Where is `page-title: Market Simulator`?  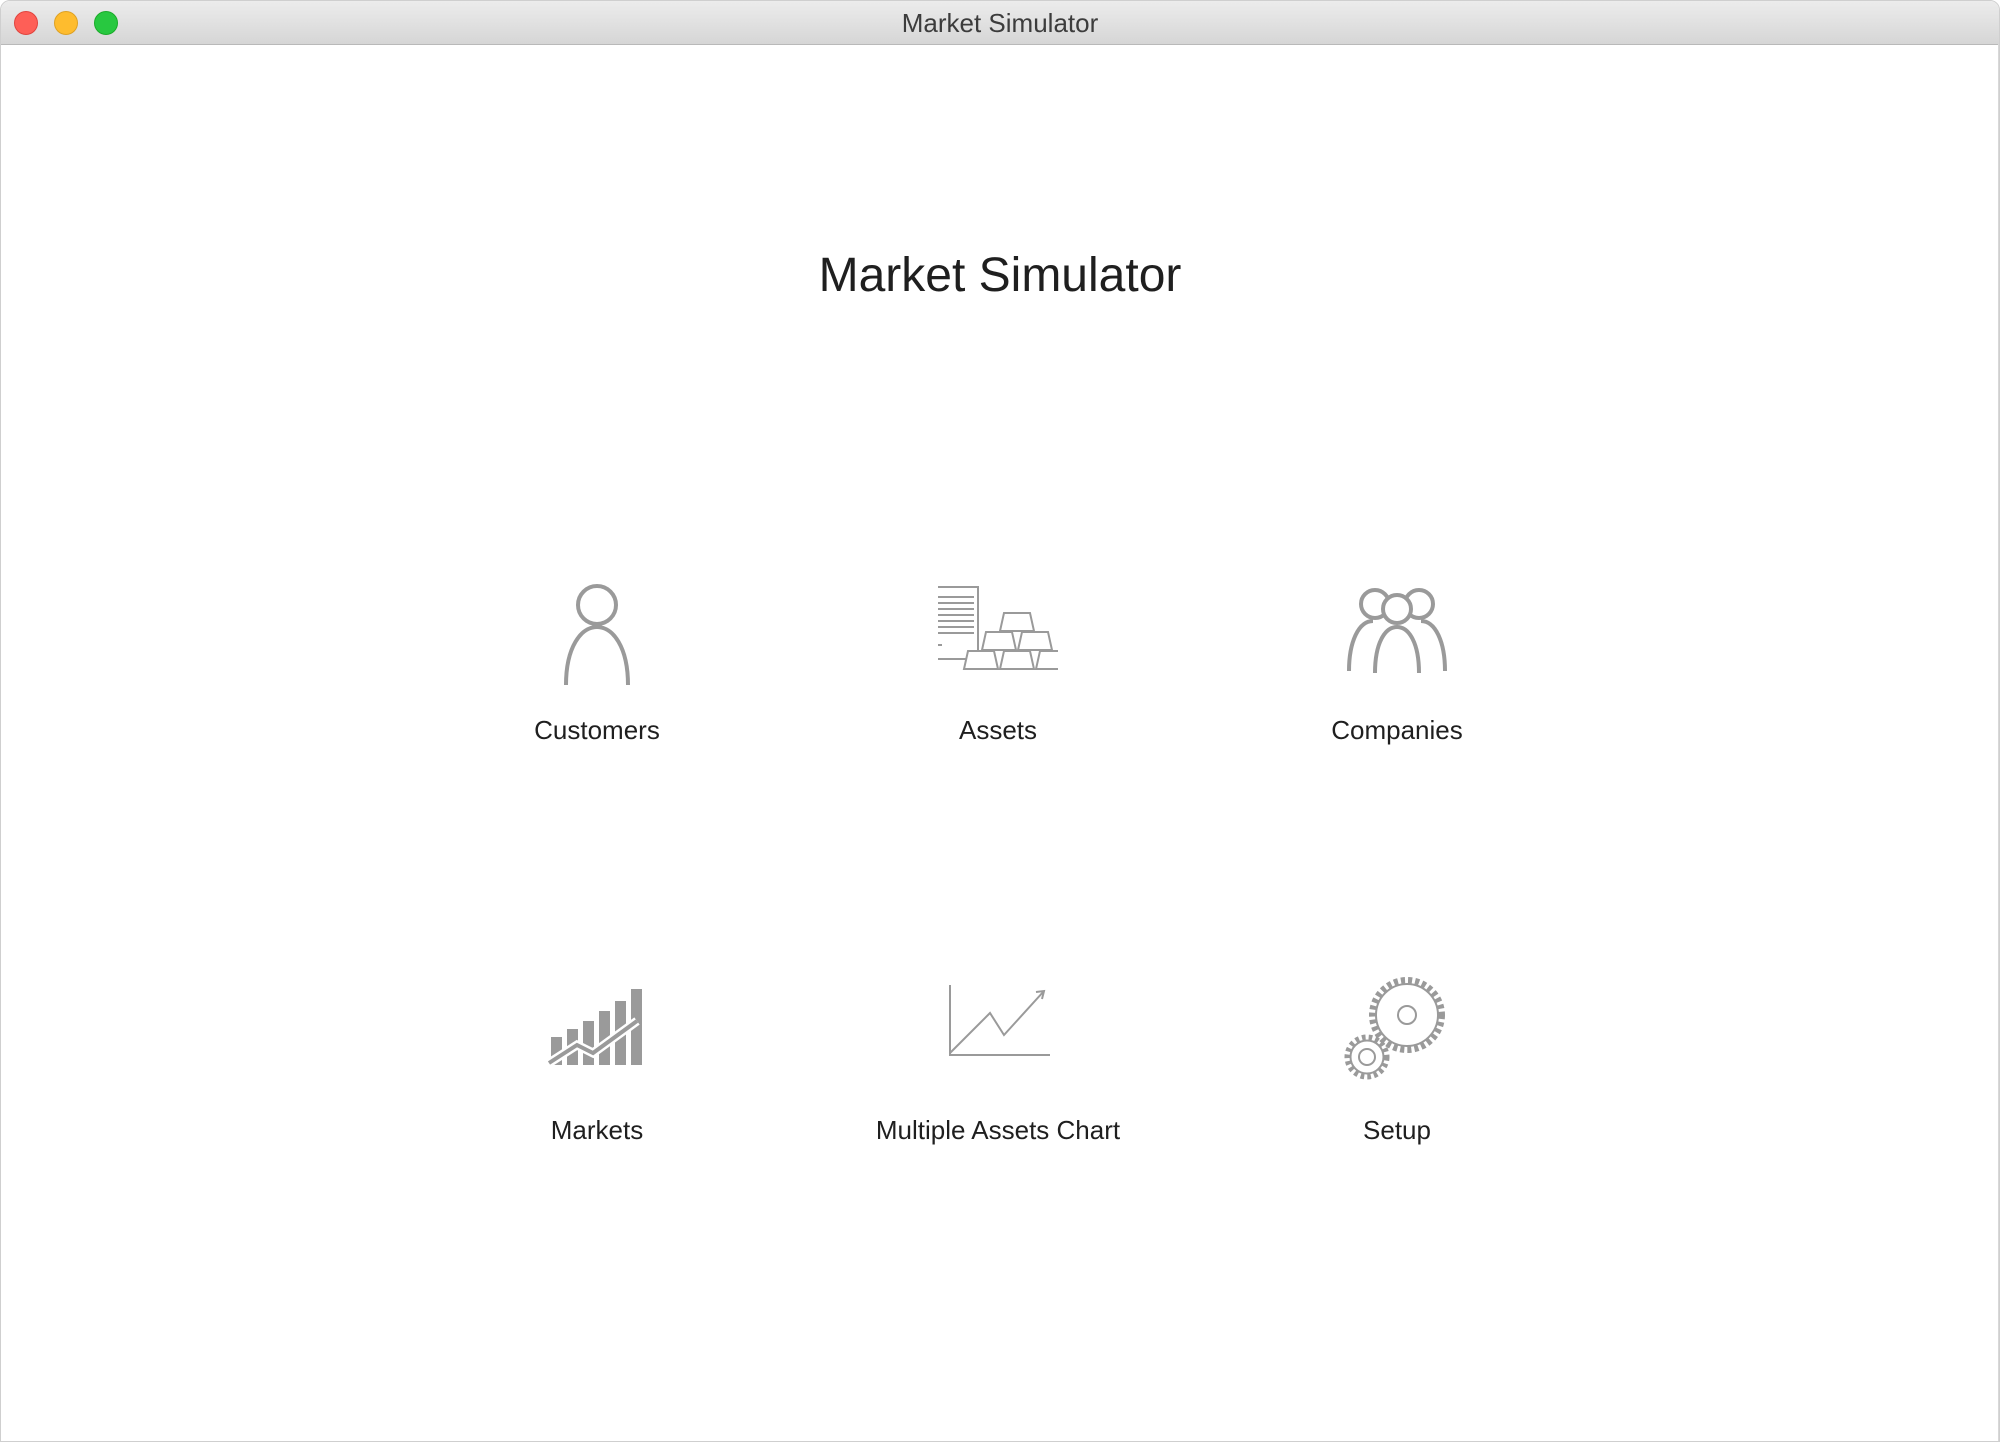
page-title: Market Simulator is located at coordinates (1000, 275).